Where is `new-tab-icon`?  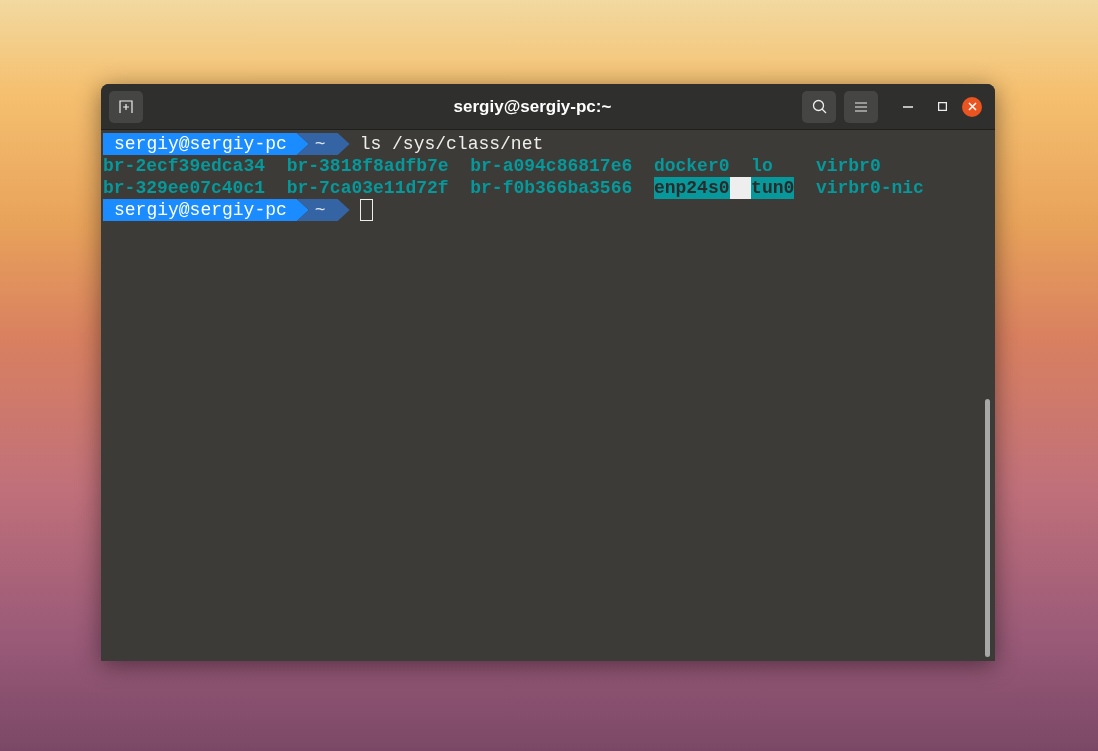
new-tab-icon is located at coordinates (126, 106).